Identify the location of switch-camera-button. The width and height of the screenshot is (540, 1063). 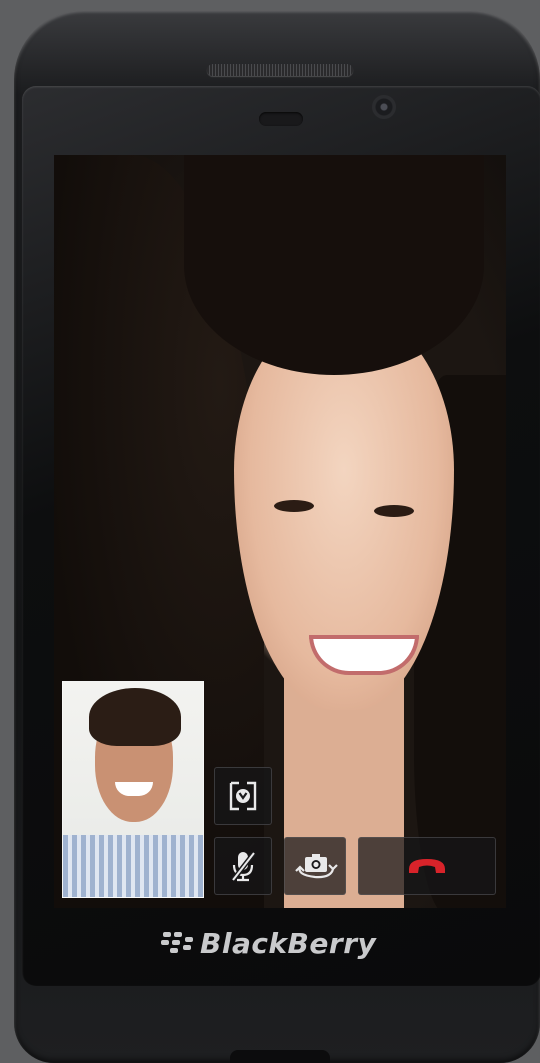
(315, 866).